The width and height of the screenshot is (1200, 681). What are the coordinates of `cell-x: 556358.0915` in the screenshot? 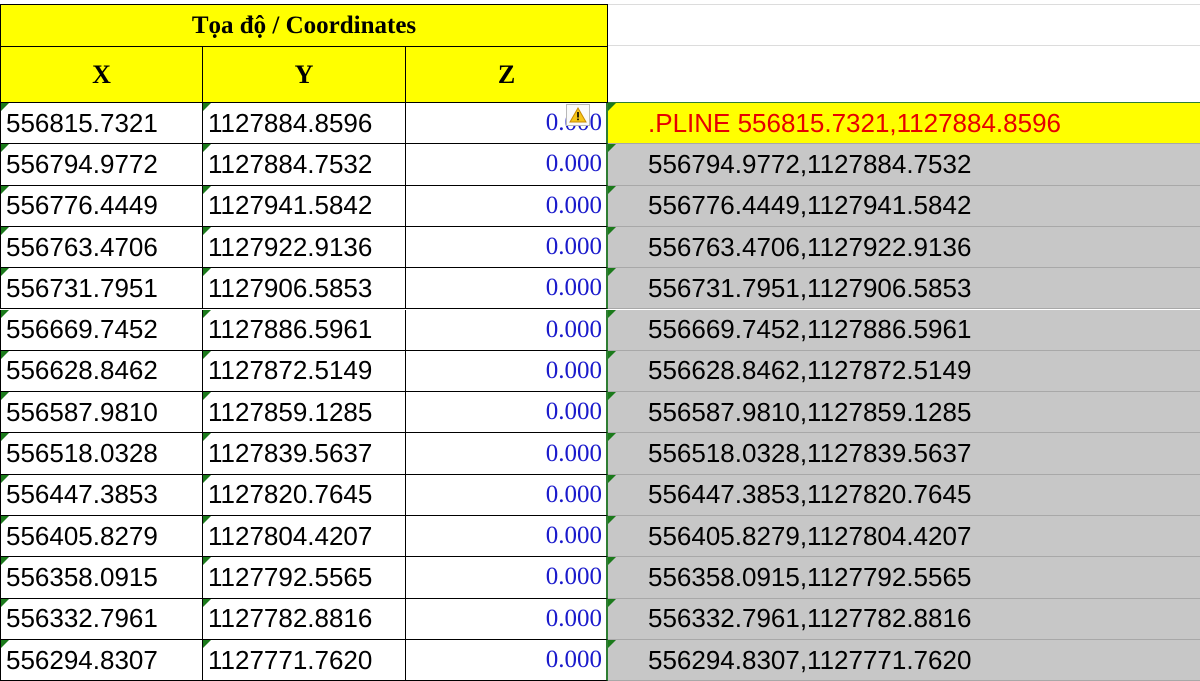 It's located at (101, 578).